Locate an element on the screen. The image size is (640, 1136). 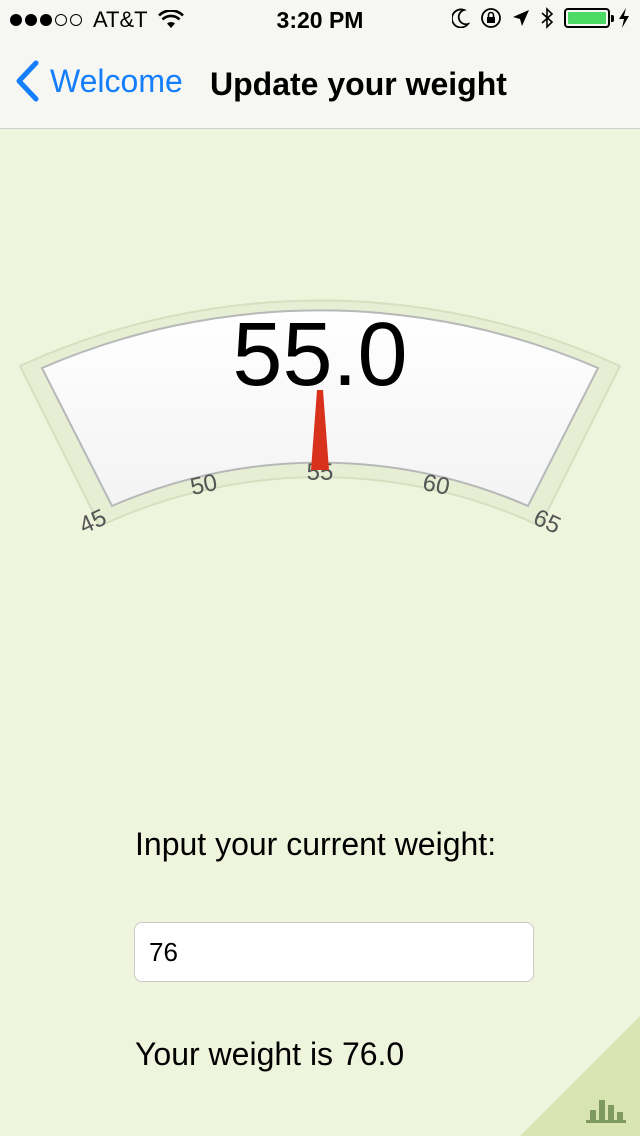
scale-reading: 55.0 is located at coordinates (319, 355).